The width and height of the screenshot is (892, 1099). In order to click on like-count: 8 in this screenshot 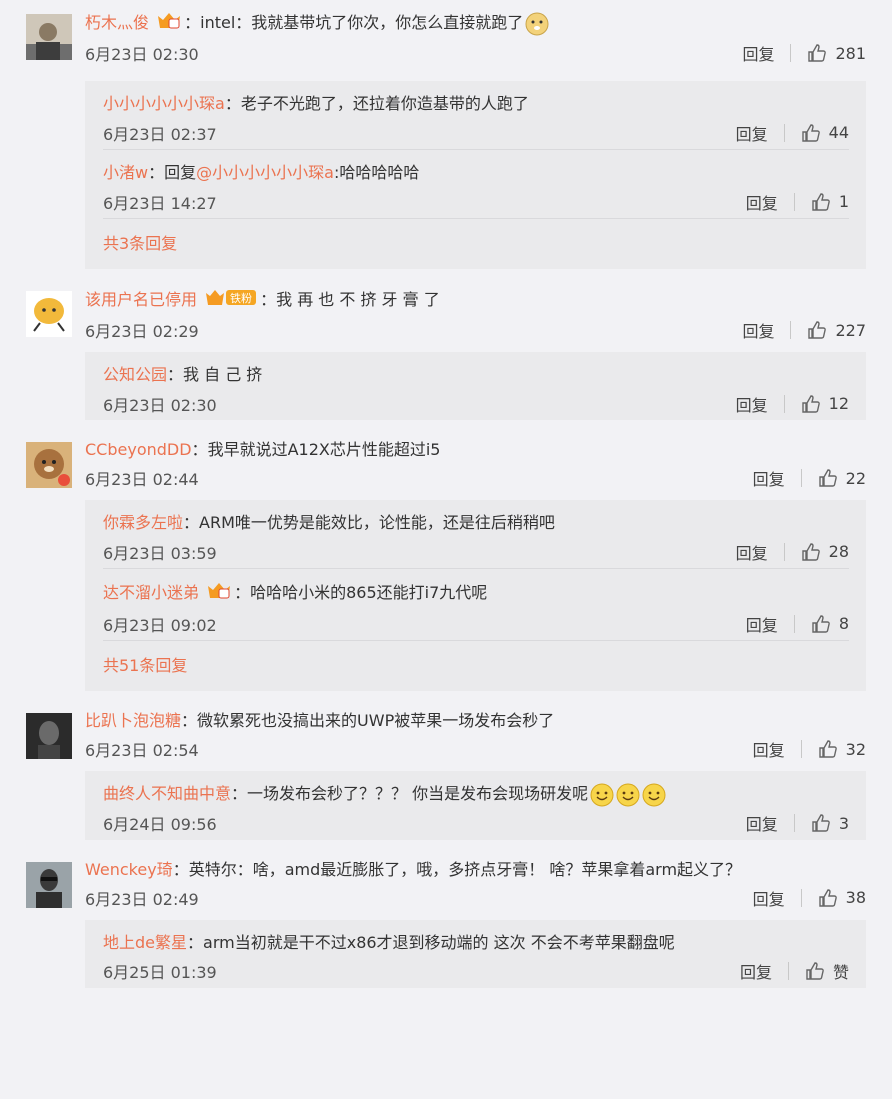, I will do `click(843, 623)`.